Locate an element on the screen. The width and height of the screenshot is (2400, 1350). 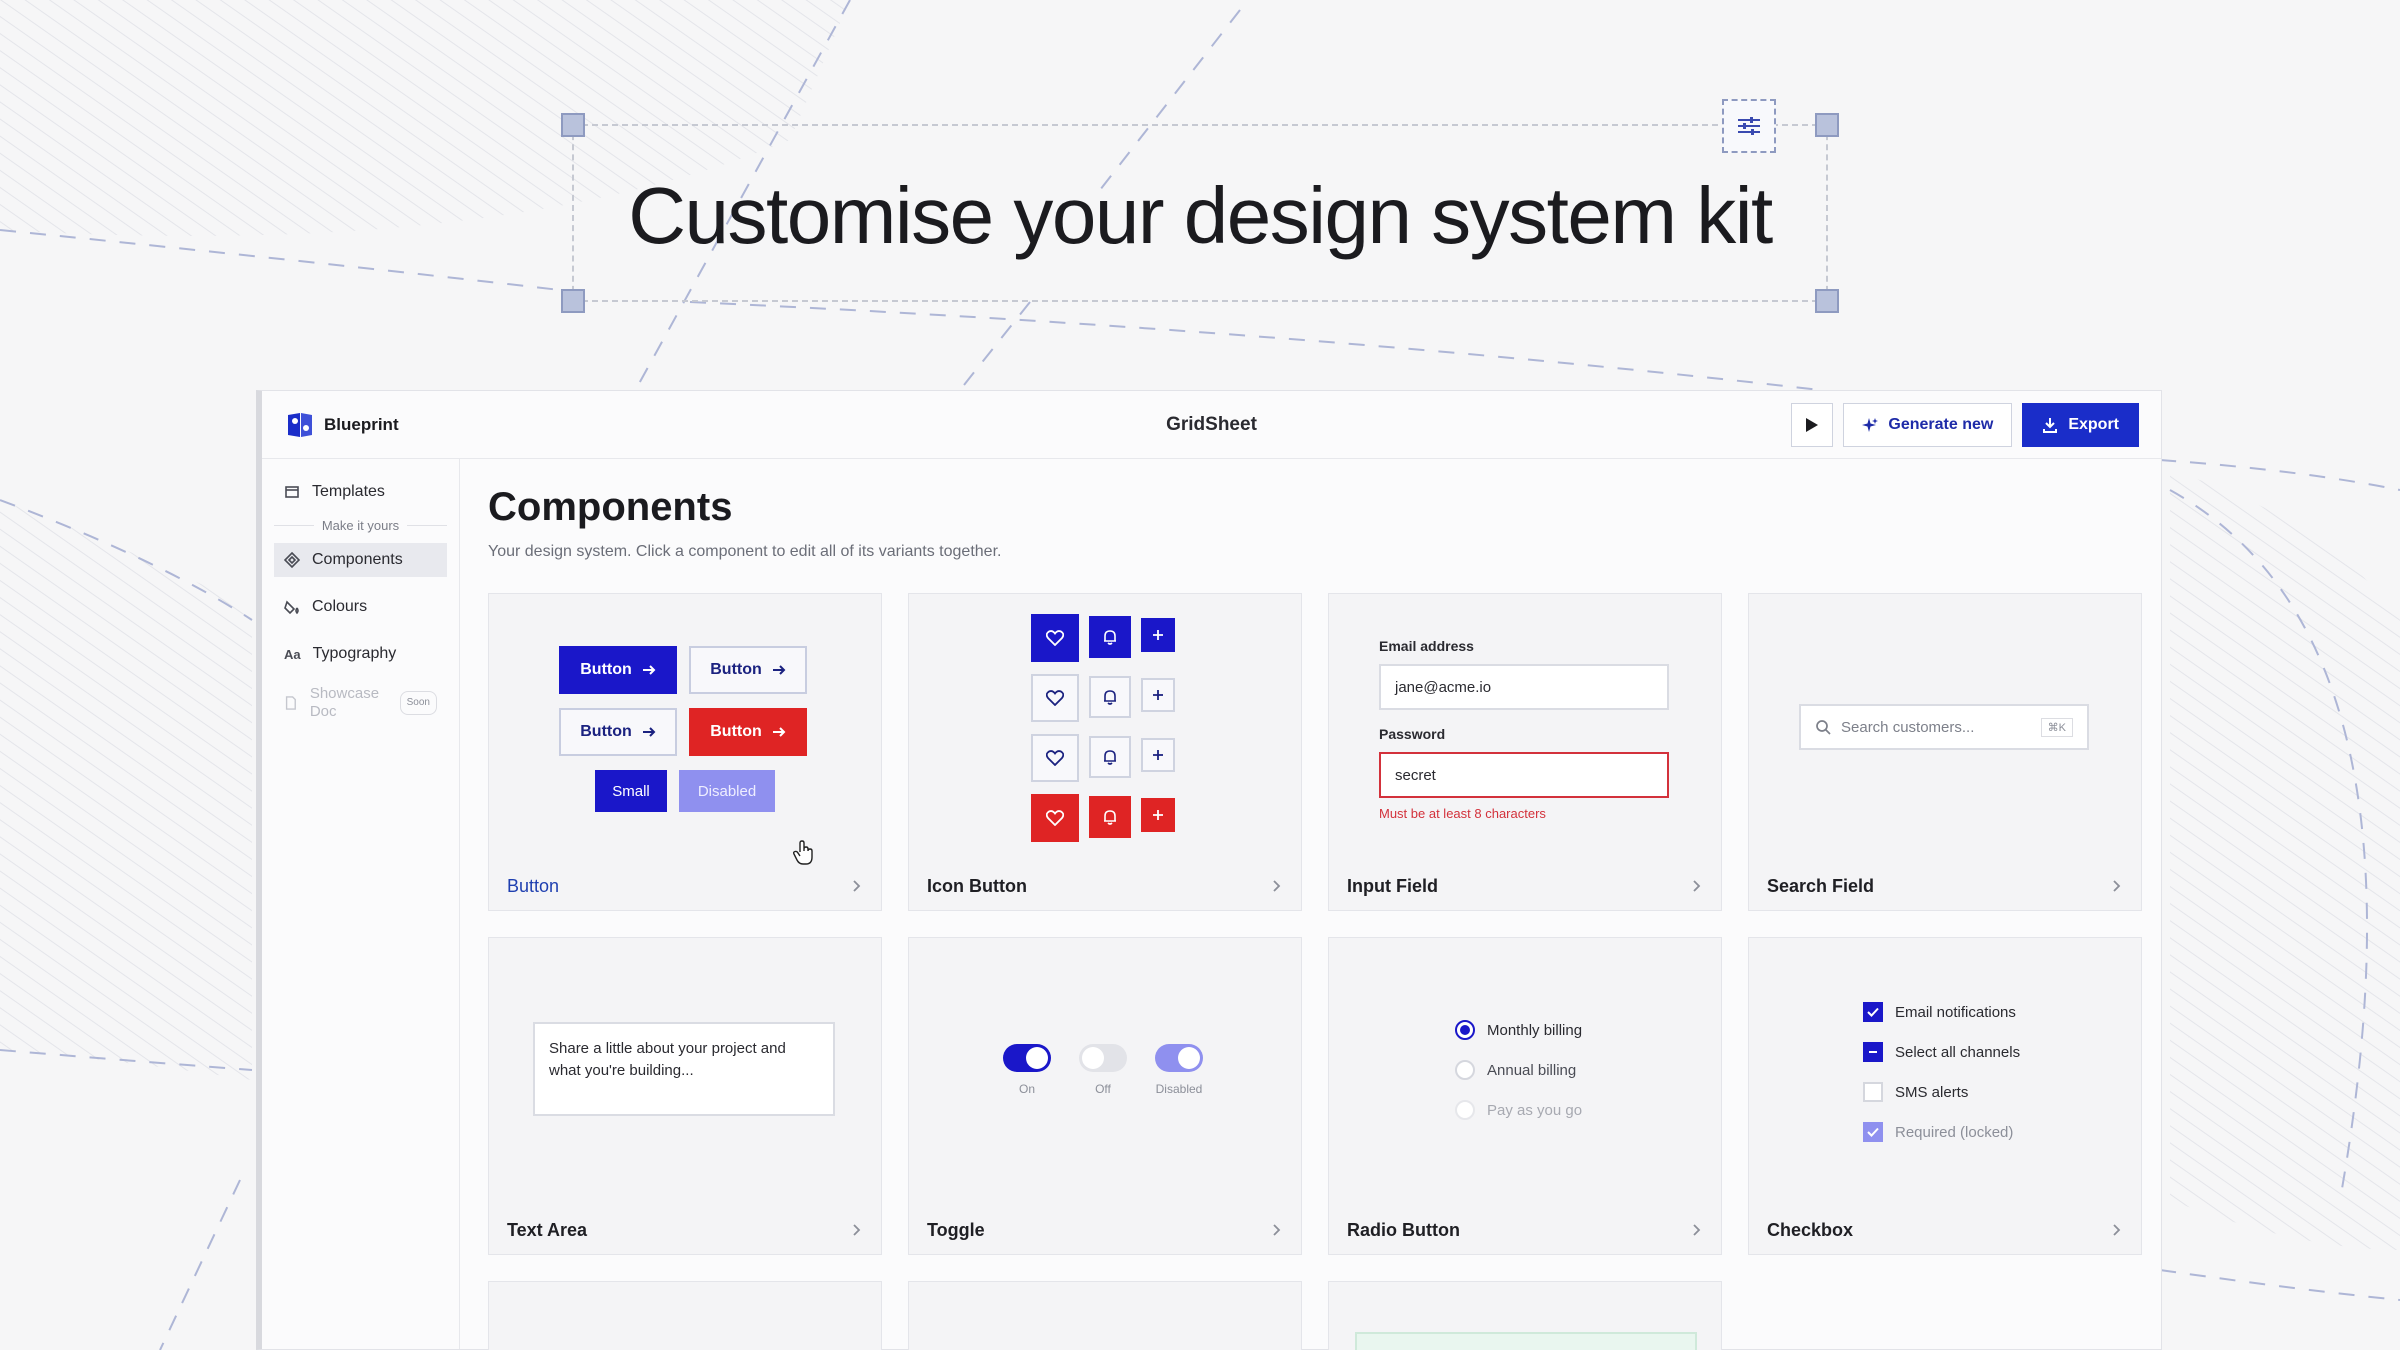
preview-button-secondary: Button is located at coordinates (618, 732).